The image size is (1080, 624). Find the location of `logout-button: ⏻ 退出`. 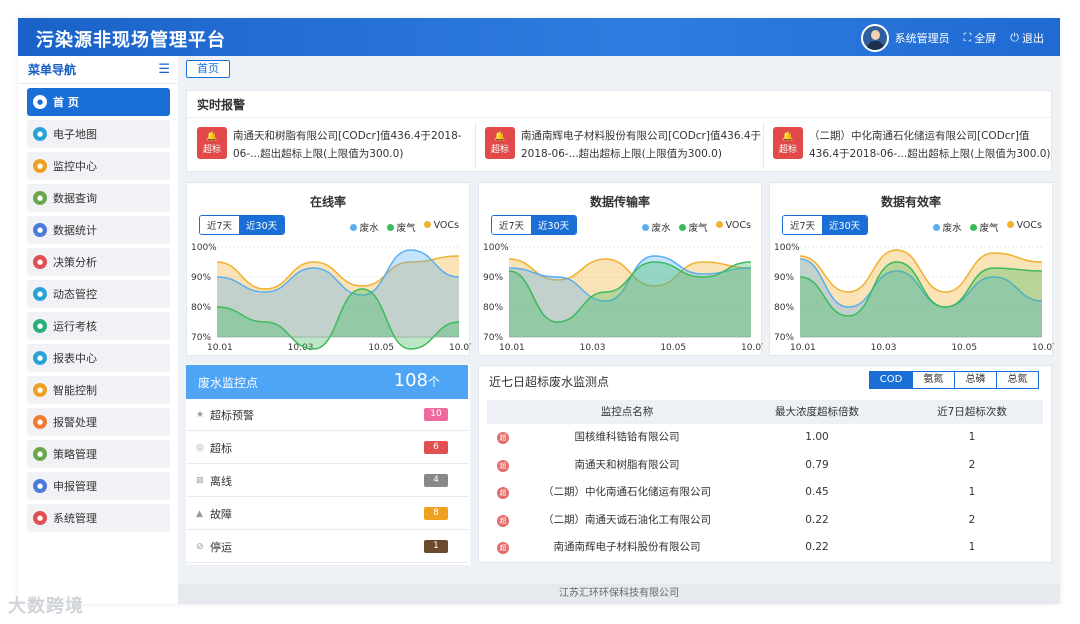

logout-button: ⏻ 退出 is located at coordinates (1027, 38).